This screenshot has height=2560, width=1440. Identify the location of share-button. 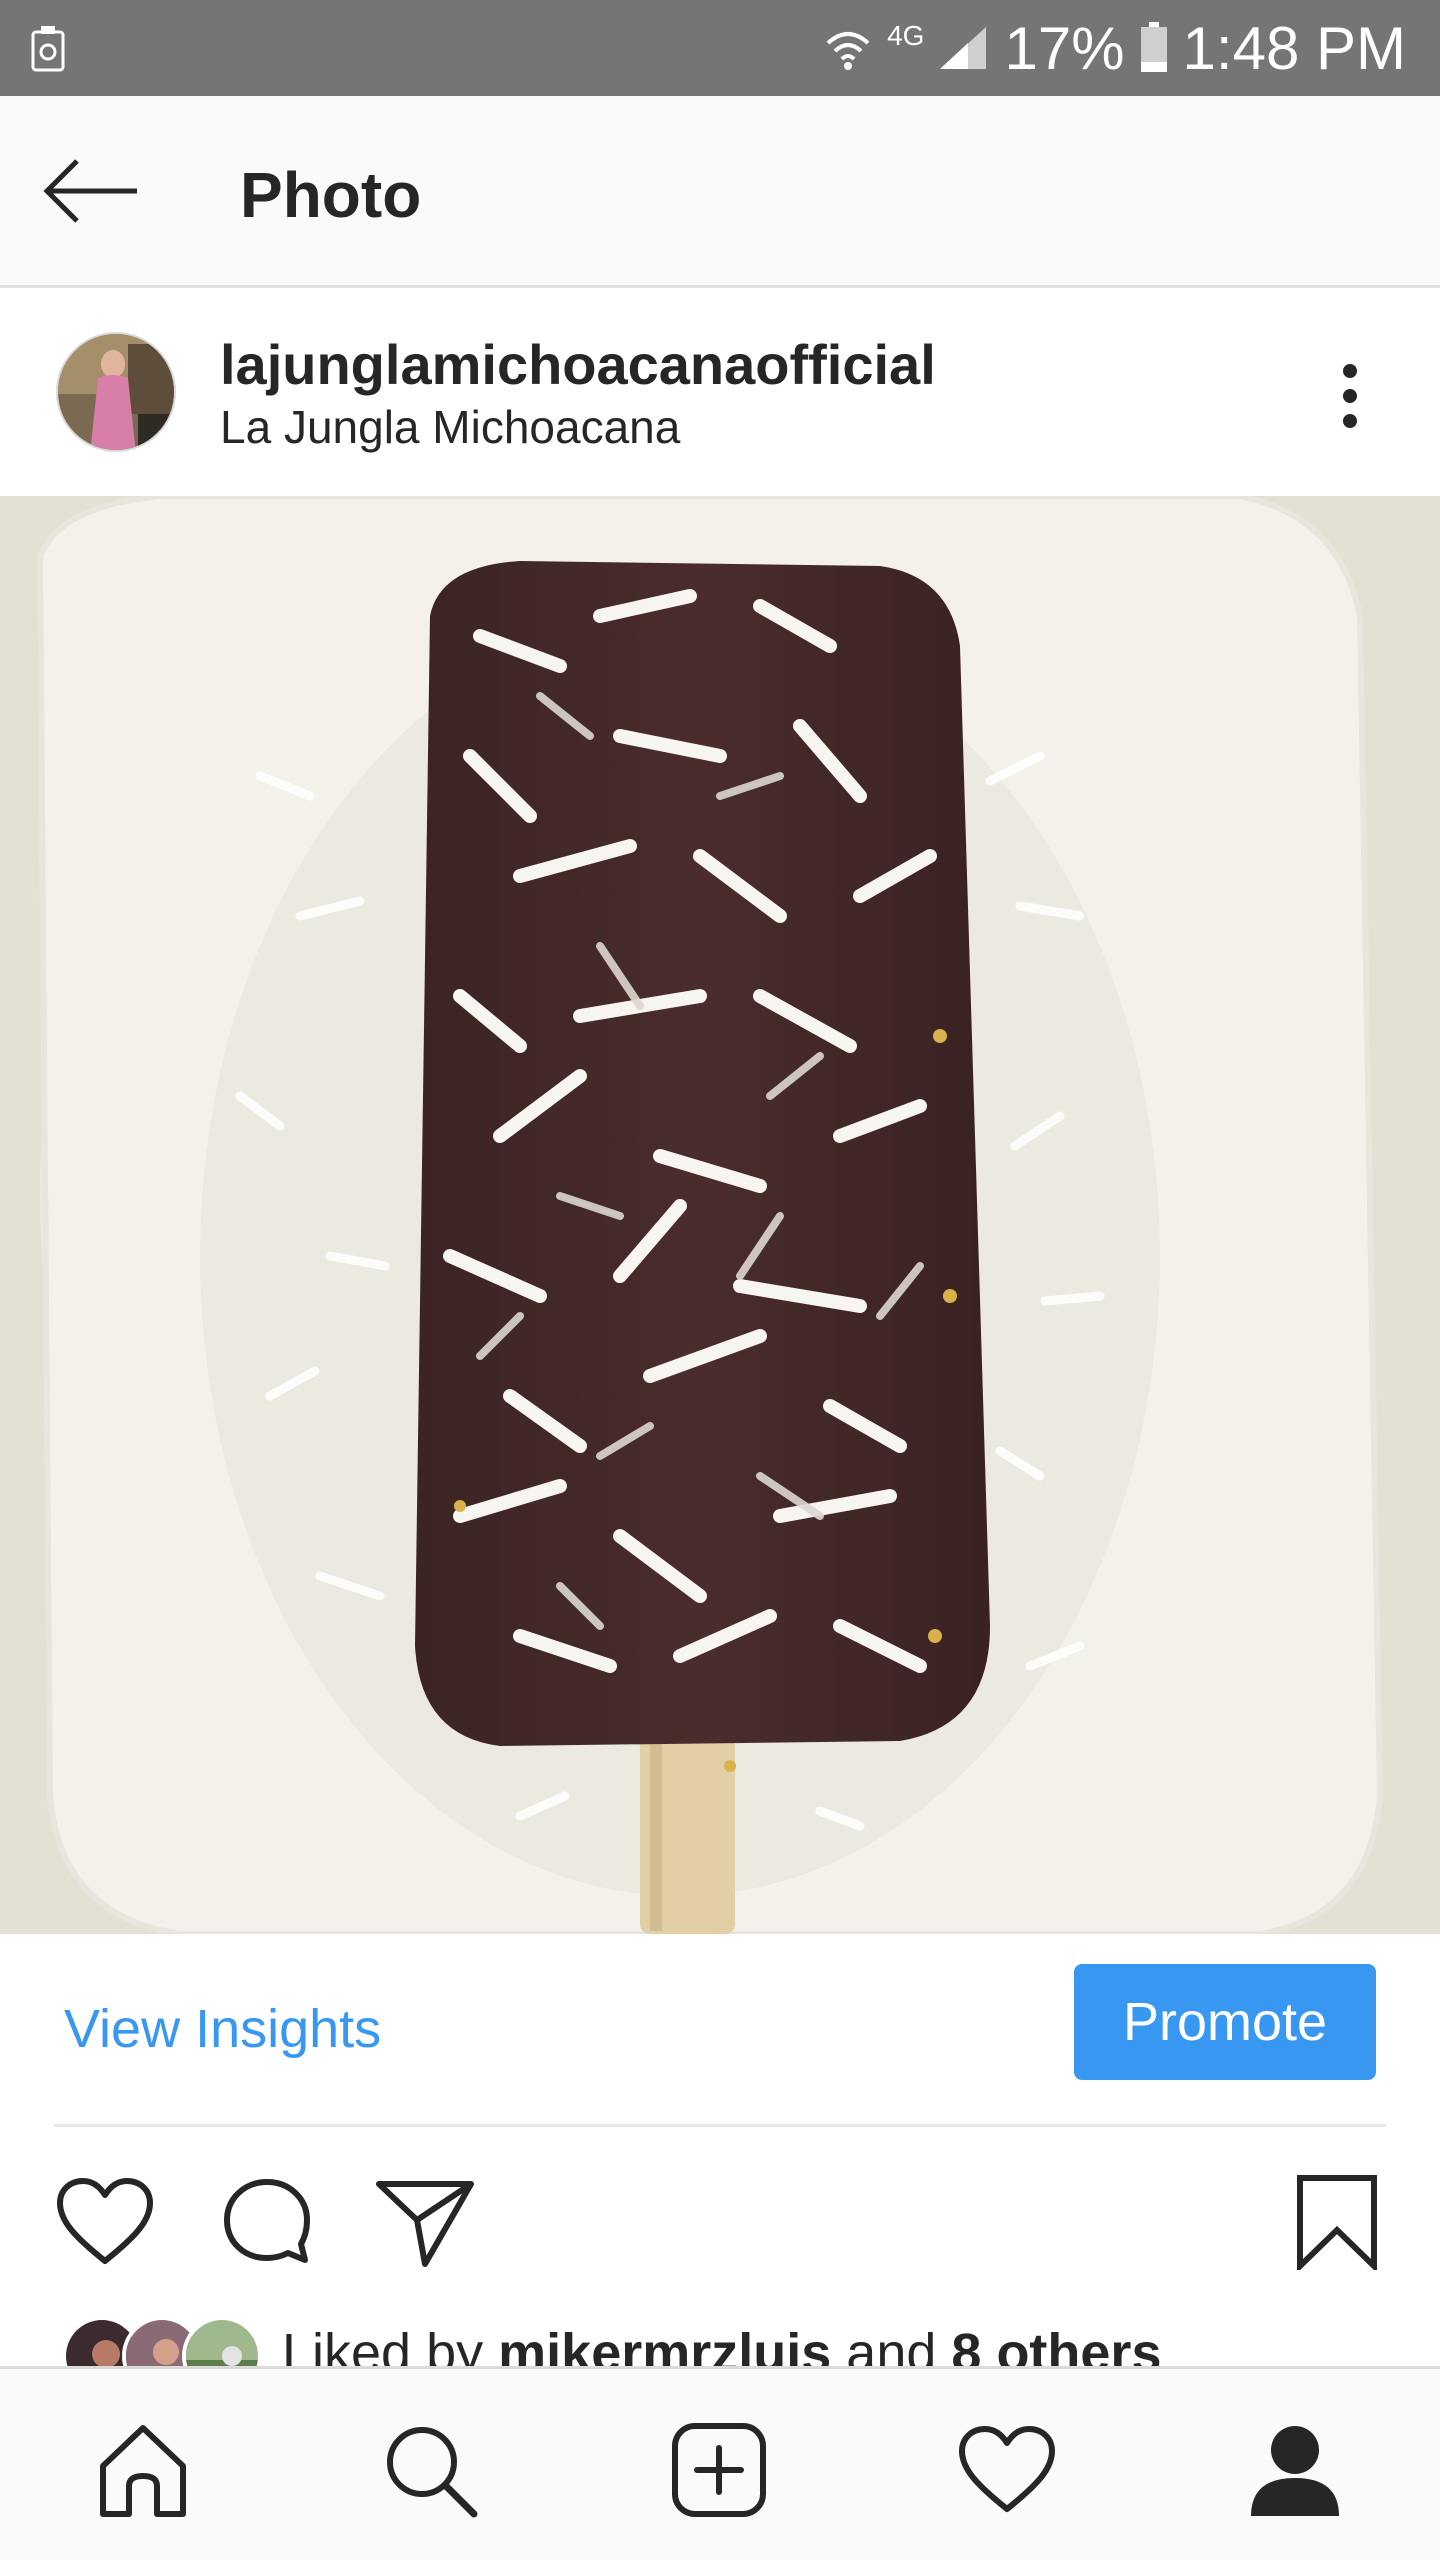
(425, 2222).